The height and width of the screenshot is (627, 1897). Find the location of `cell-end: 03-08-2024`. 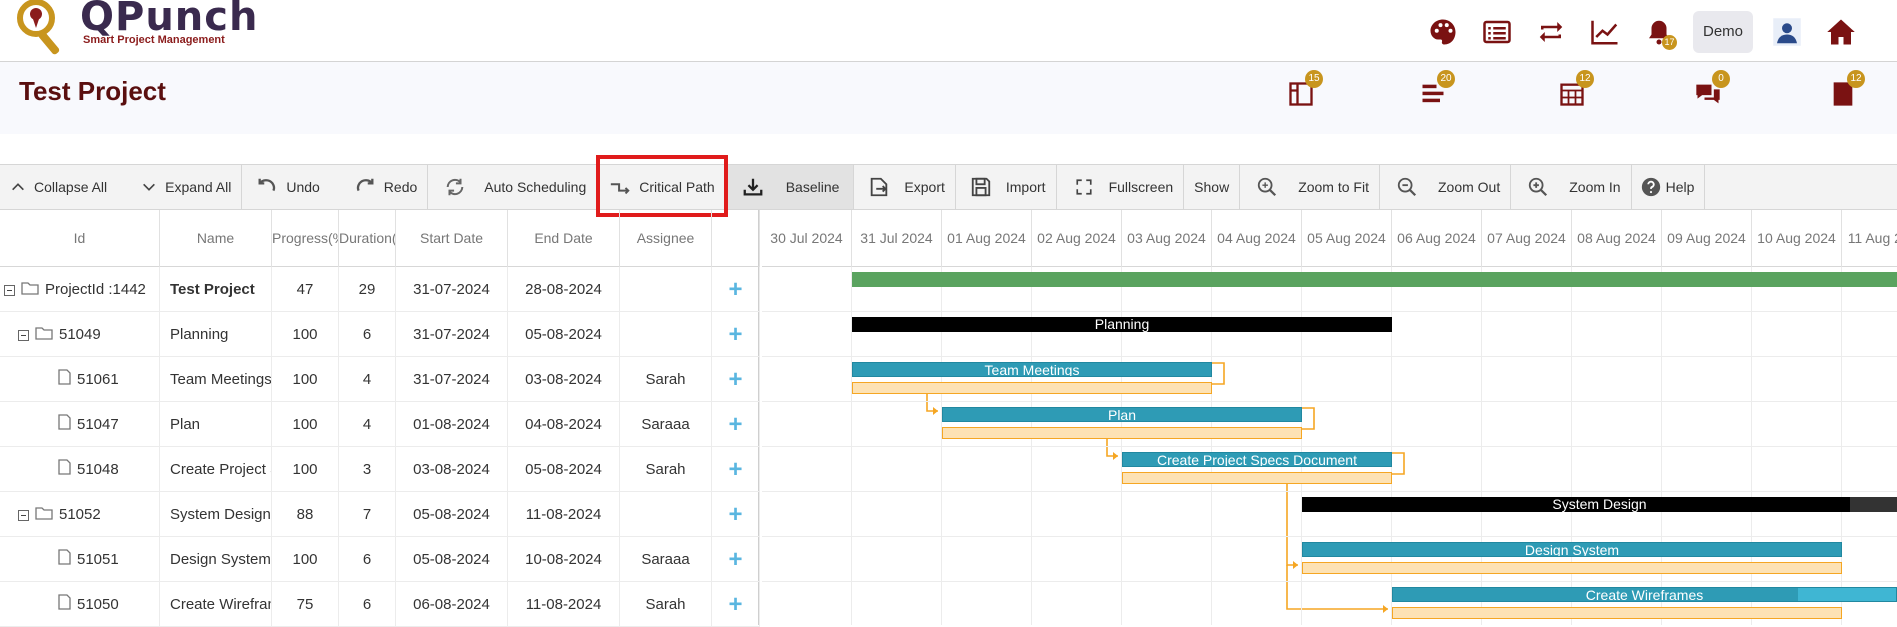

cell-end: 03-08-2024 is located at coordinates (564, 379).